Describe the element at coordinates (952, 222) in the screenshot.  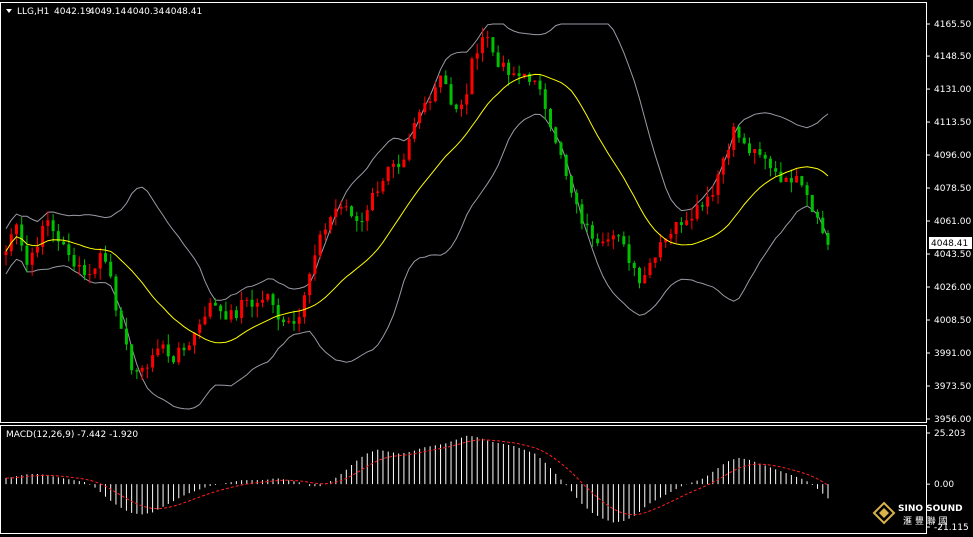
I see `price-tick-label: 4061.00` at that location.